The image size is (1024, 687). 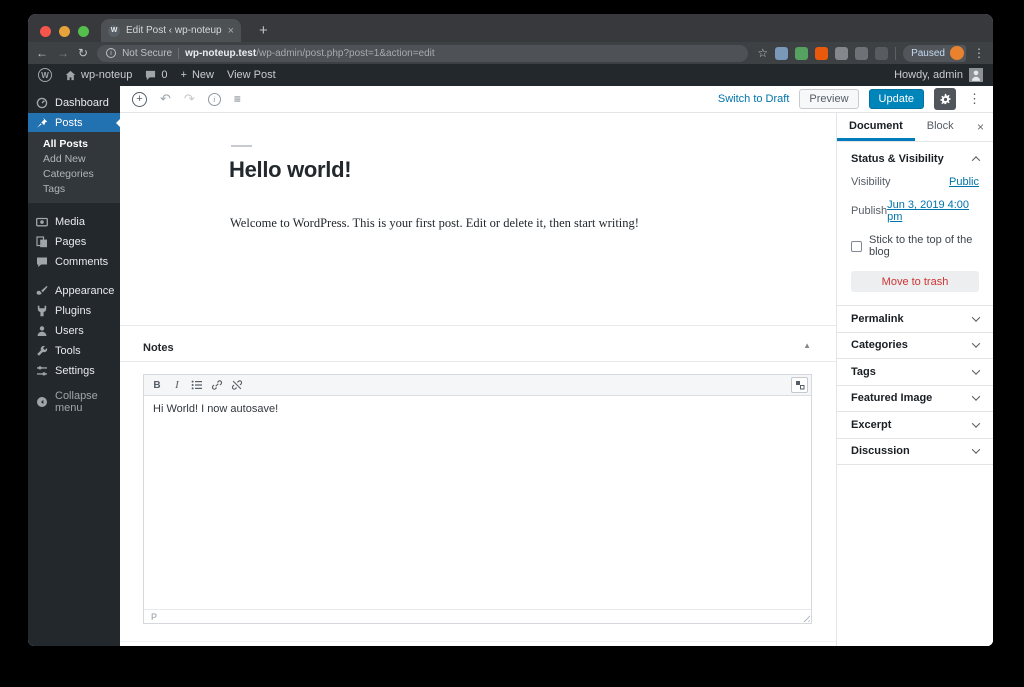 What do you see at coordinates (63, 53) in the screenshot?
I see `forward-icon: →` at bounding box center [63, 53].